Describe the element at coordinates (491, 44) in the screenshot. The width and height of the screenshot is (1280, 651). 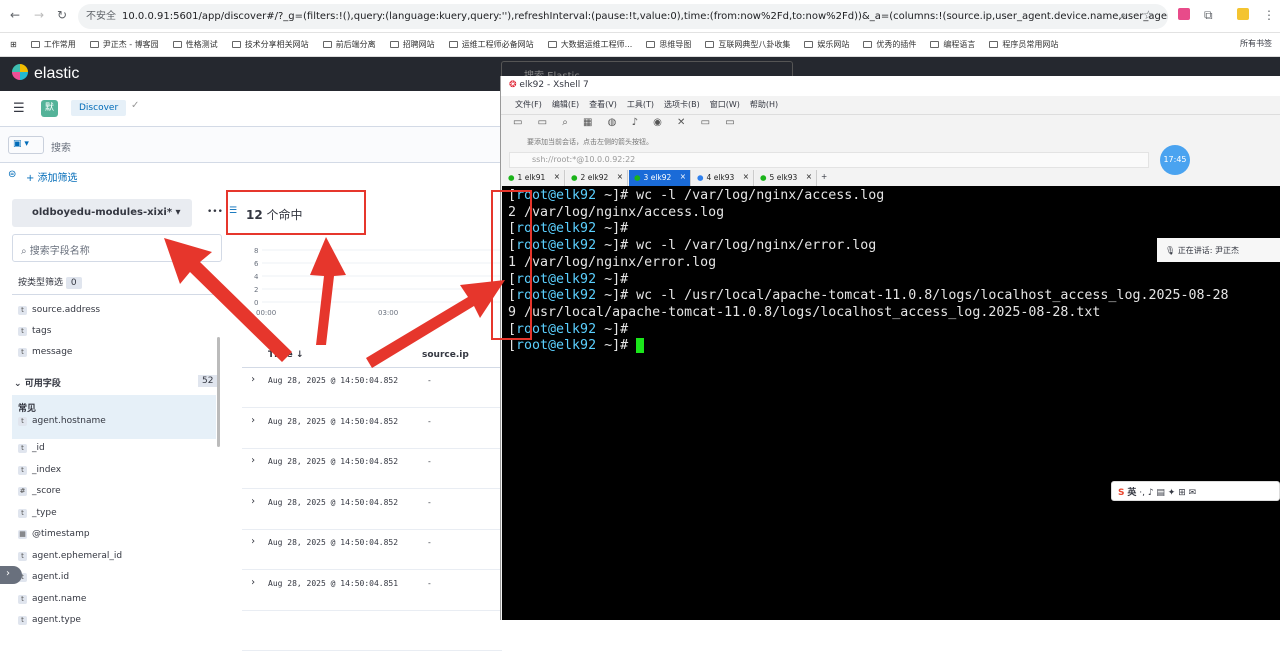
I see `bookmark-item: 运维工程师必备网站` at that location.